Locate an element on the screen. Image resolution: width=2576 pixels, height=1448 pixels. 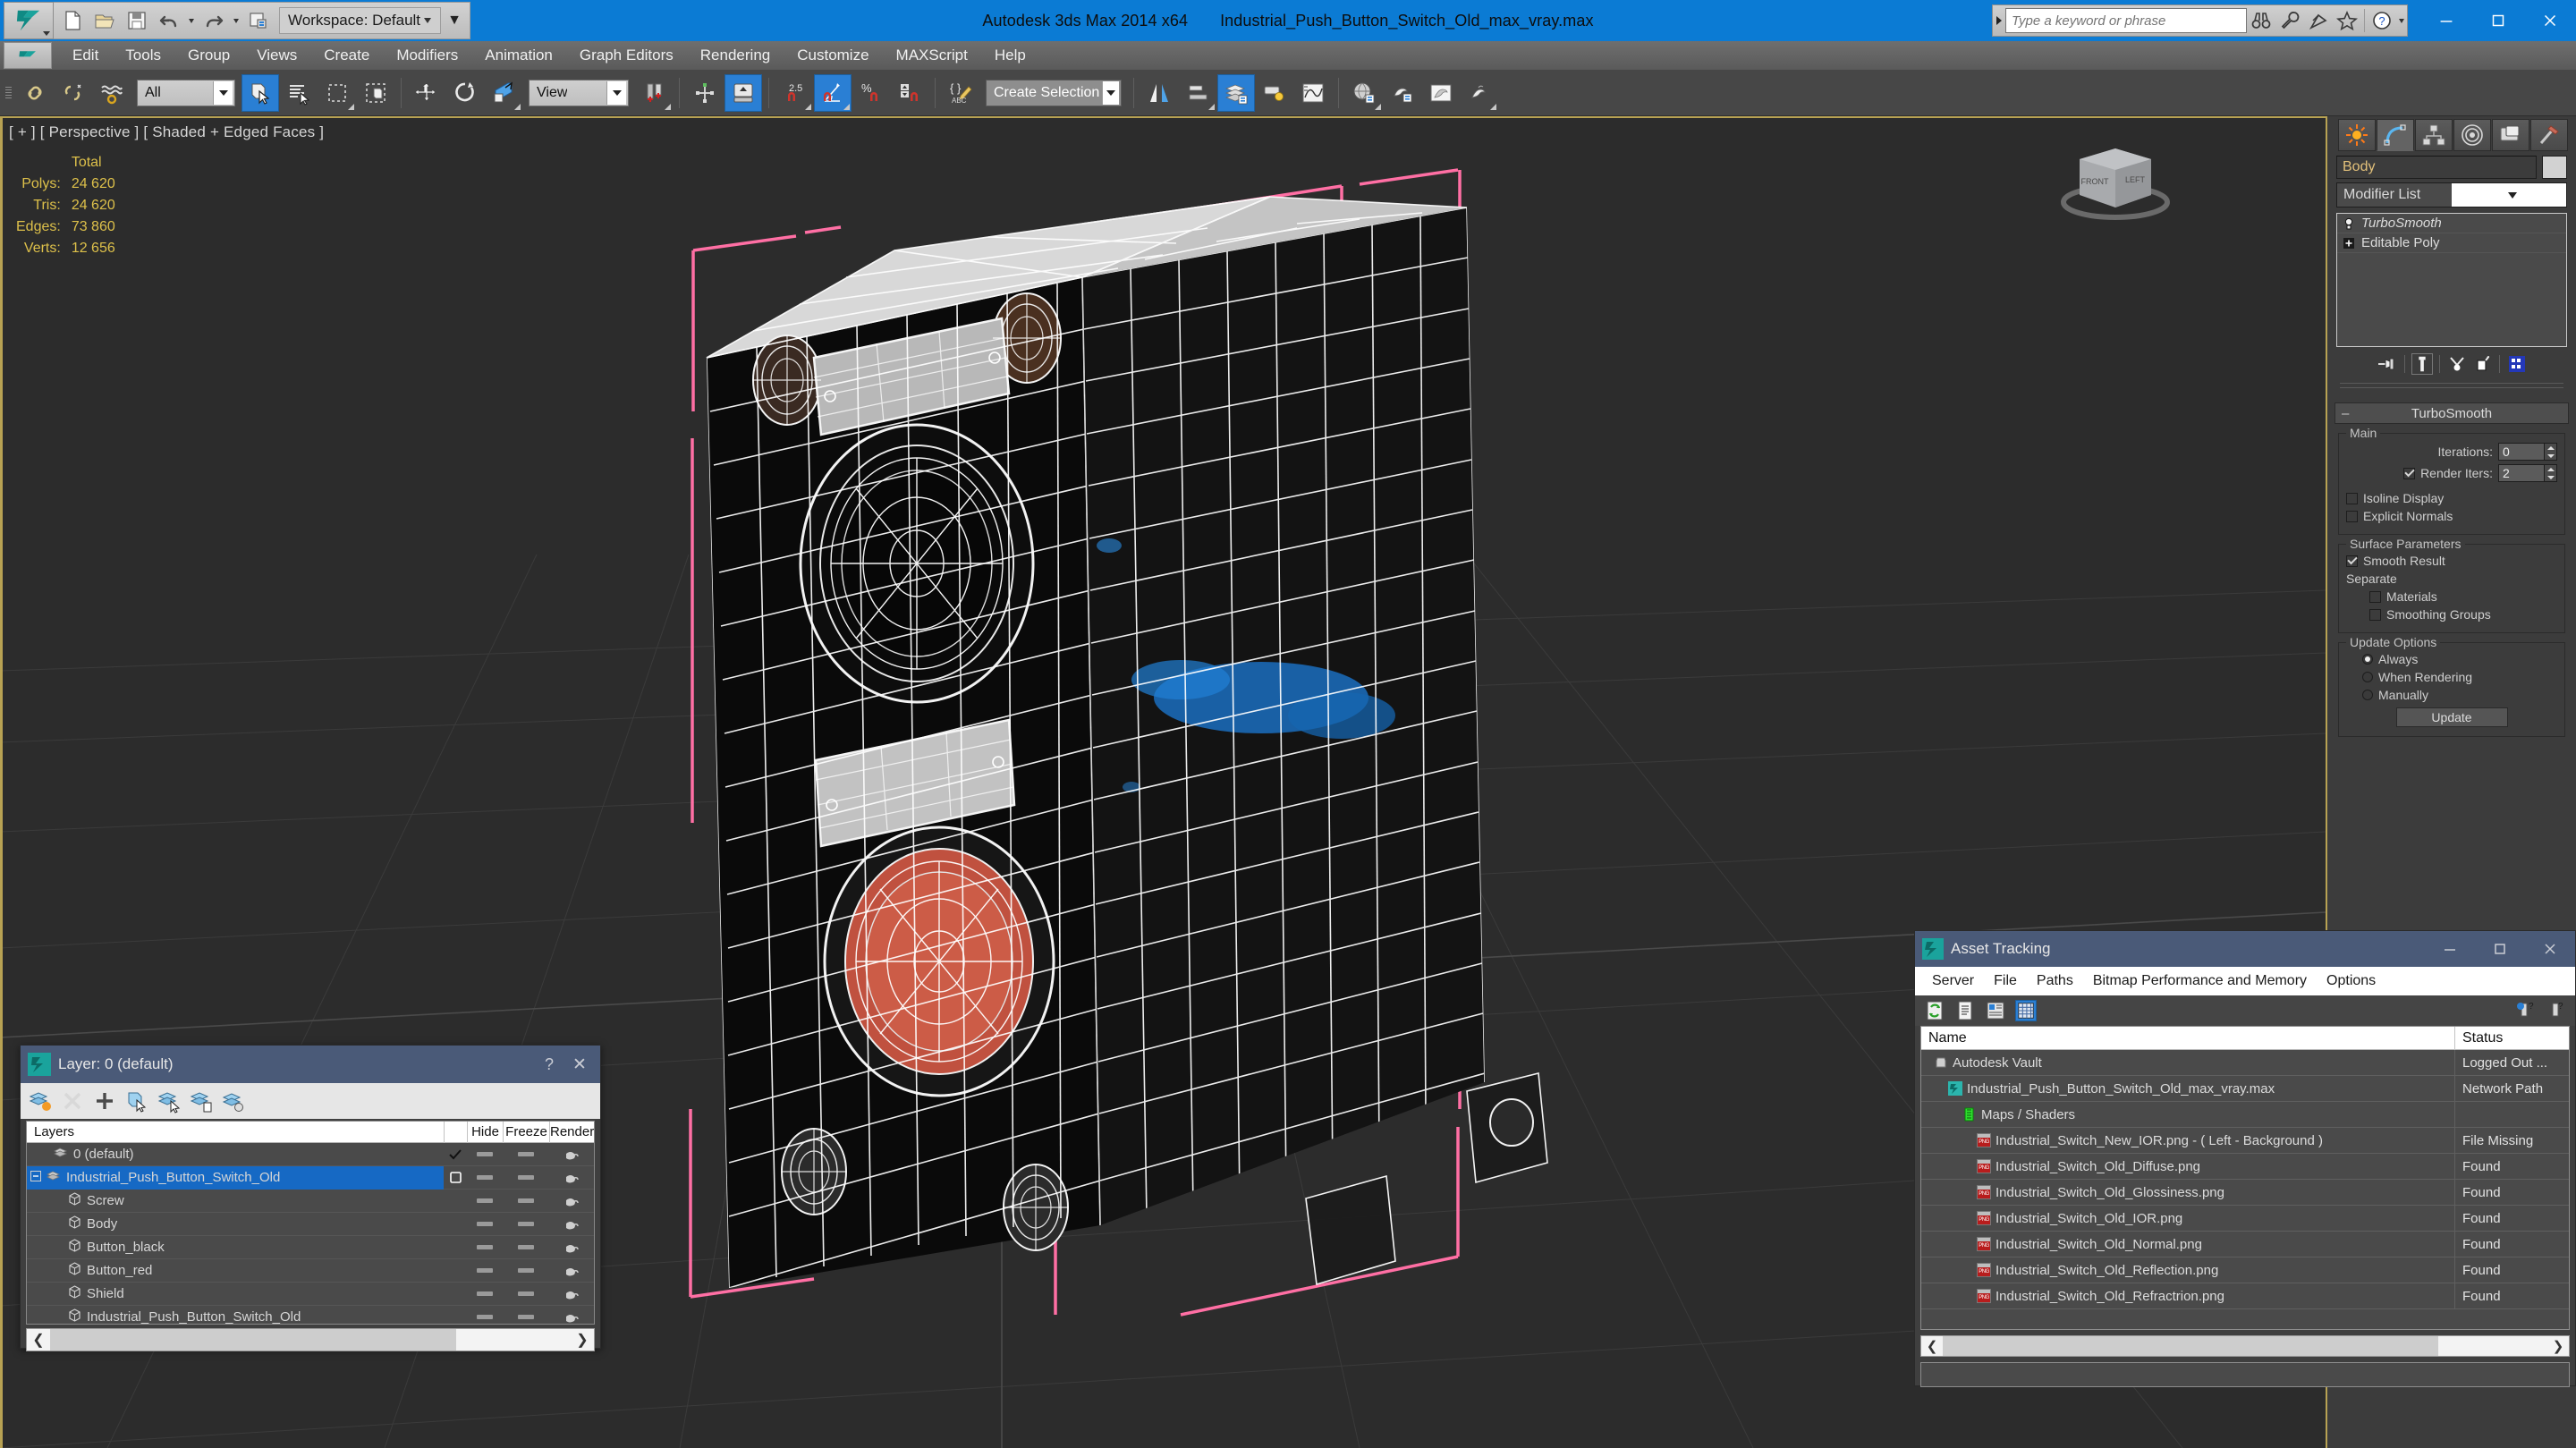
table-row: Industrial_Switch_Old_Diffuse.png Found is located at coordinates (2245, 1166).